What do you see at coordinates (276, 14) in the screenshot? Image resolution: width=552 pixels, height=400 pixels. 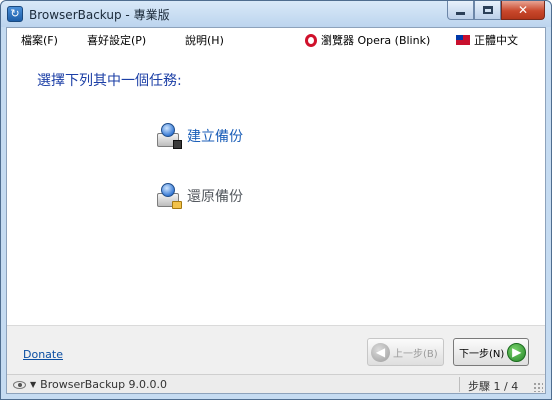 I see `title-bar: ↻ BrowserBackup - 專業版 ✕` at bounding box center [276, 14].